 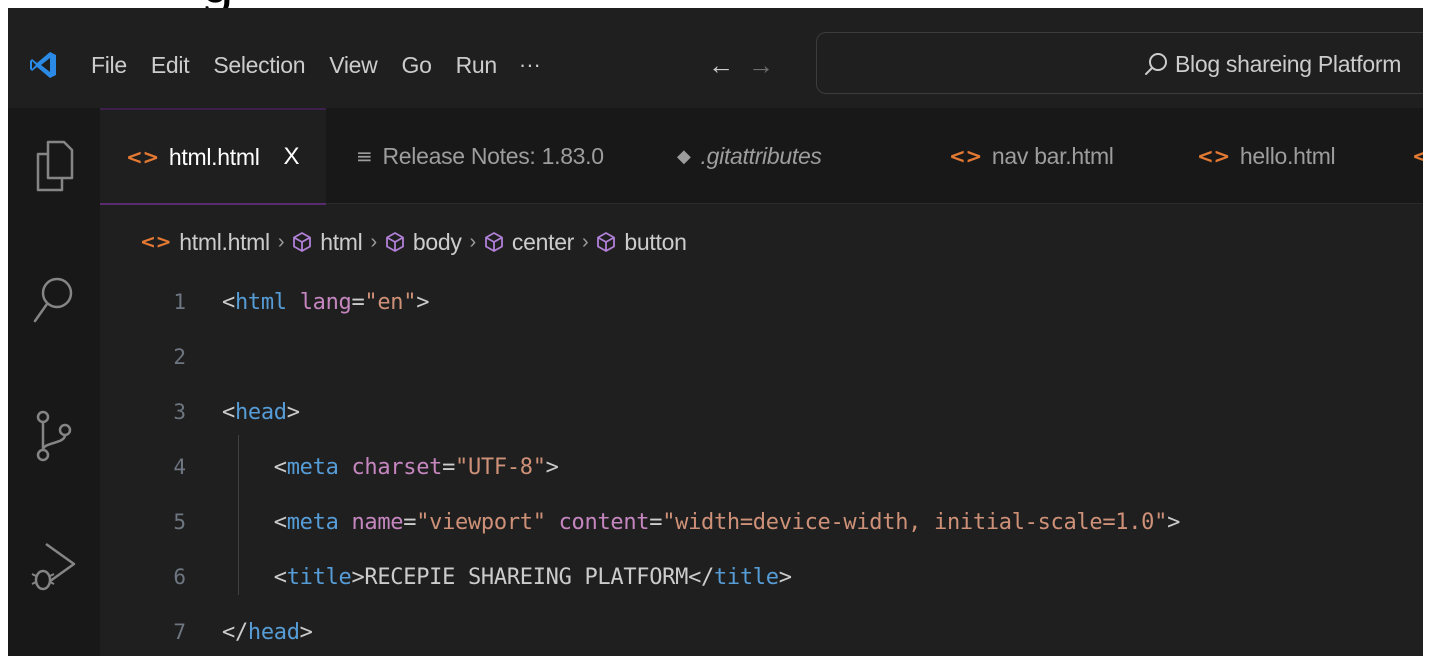 I want to click on search-sidebar-icon, so click(x=54, y=301).